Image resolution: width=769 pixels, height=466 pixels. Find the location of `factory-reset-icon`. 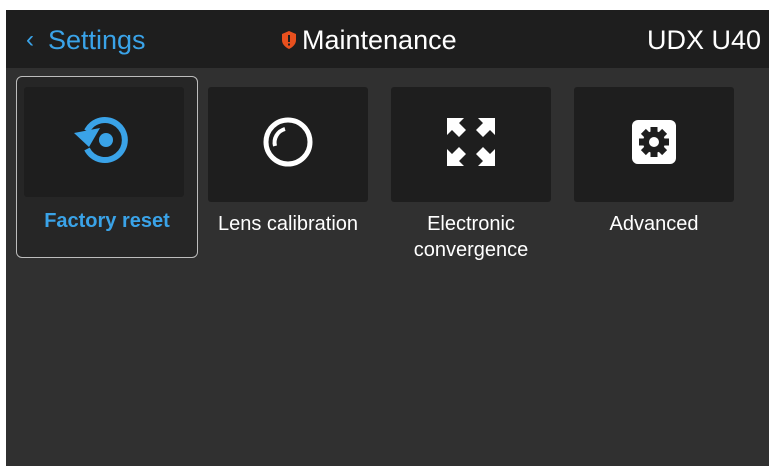

factory-reset-icon is located at coordinates (104, 142).